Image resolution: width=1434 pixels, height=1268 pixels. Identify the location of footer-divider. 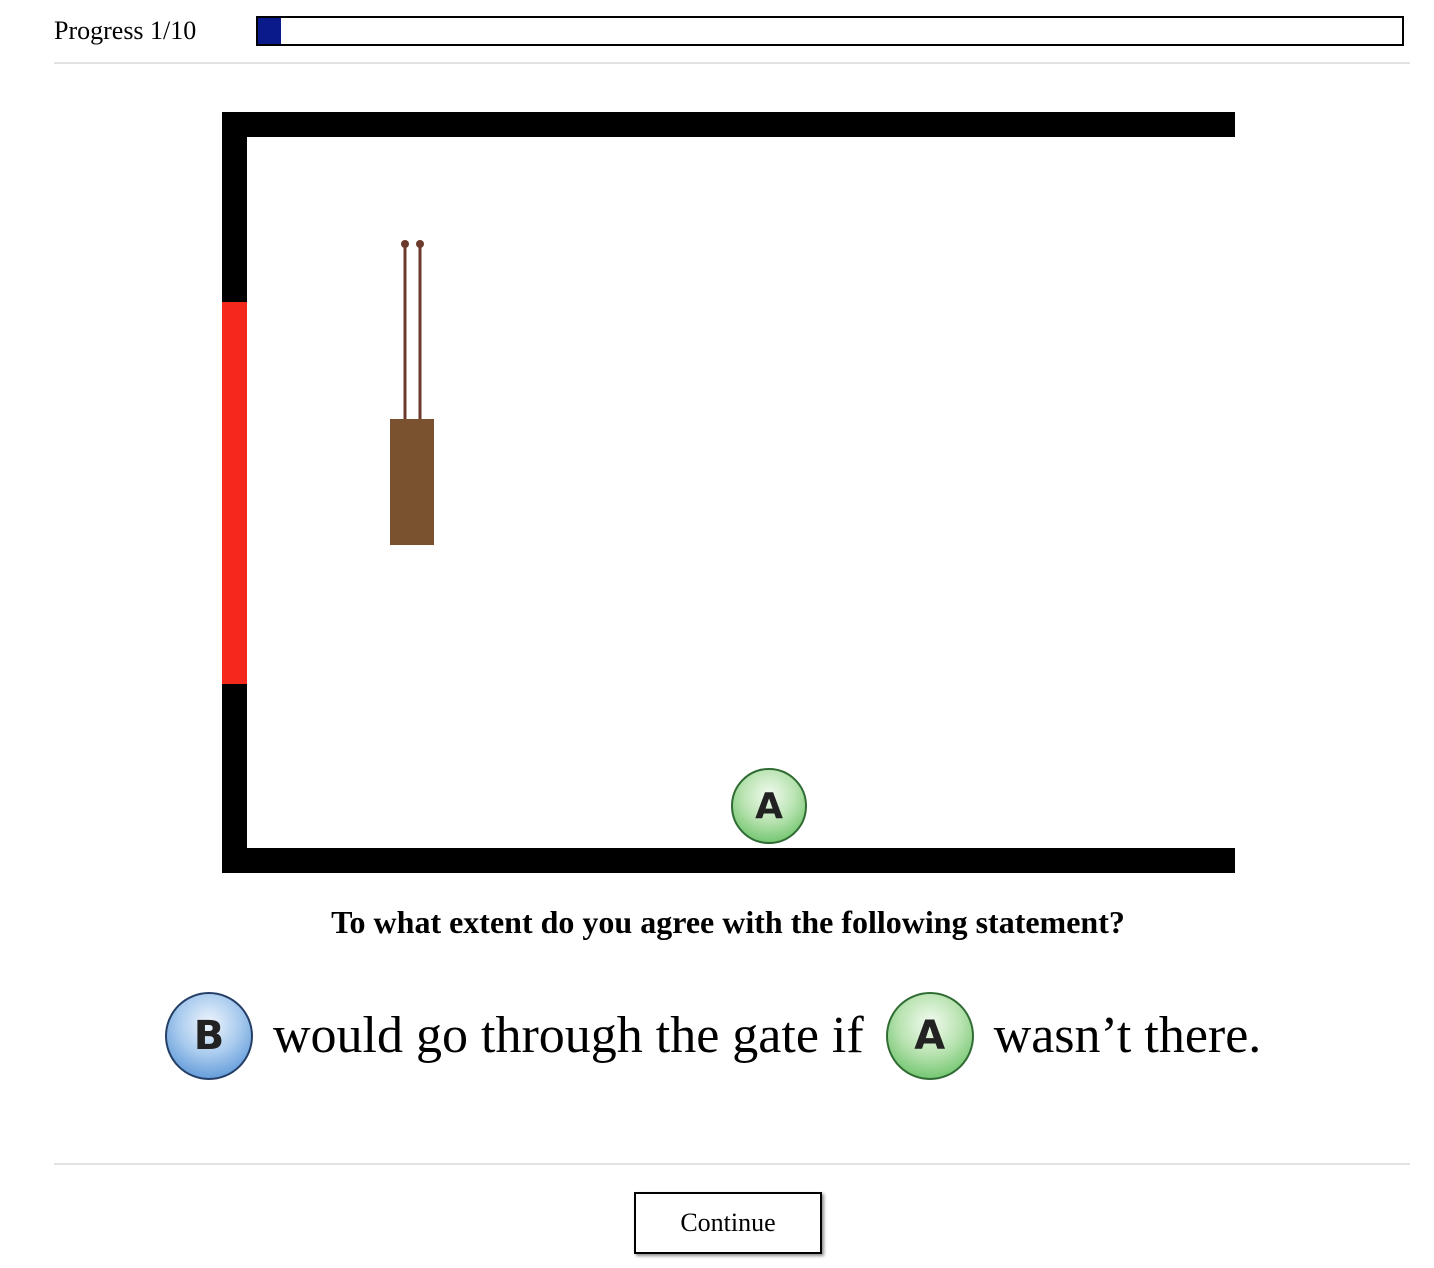
(732, 1164).